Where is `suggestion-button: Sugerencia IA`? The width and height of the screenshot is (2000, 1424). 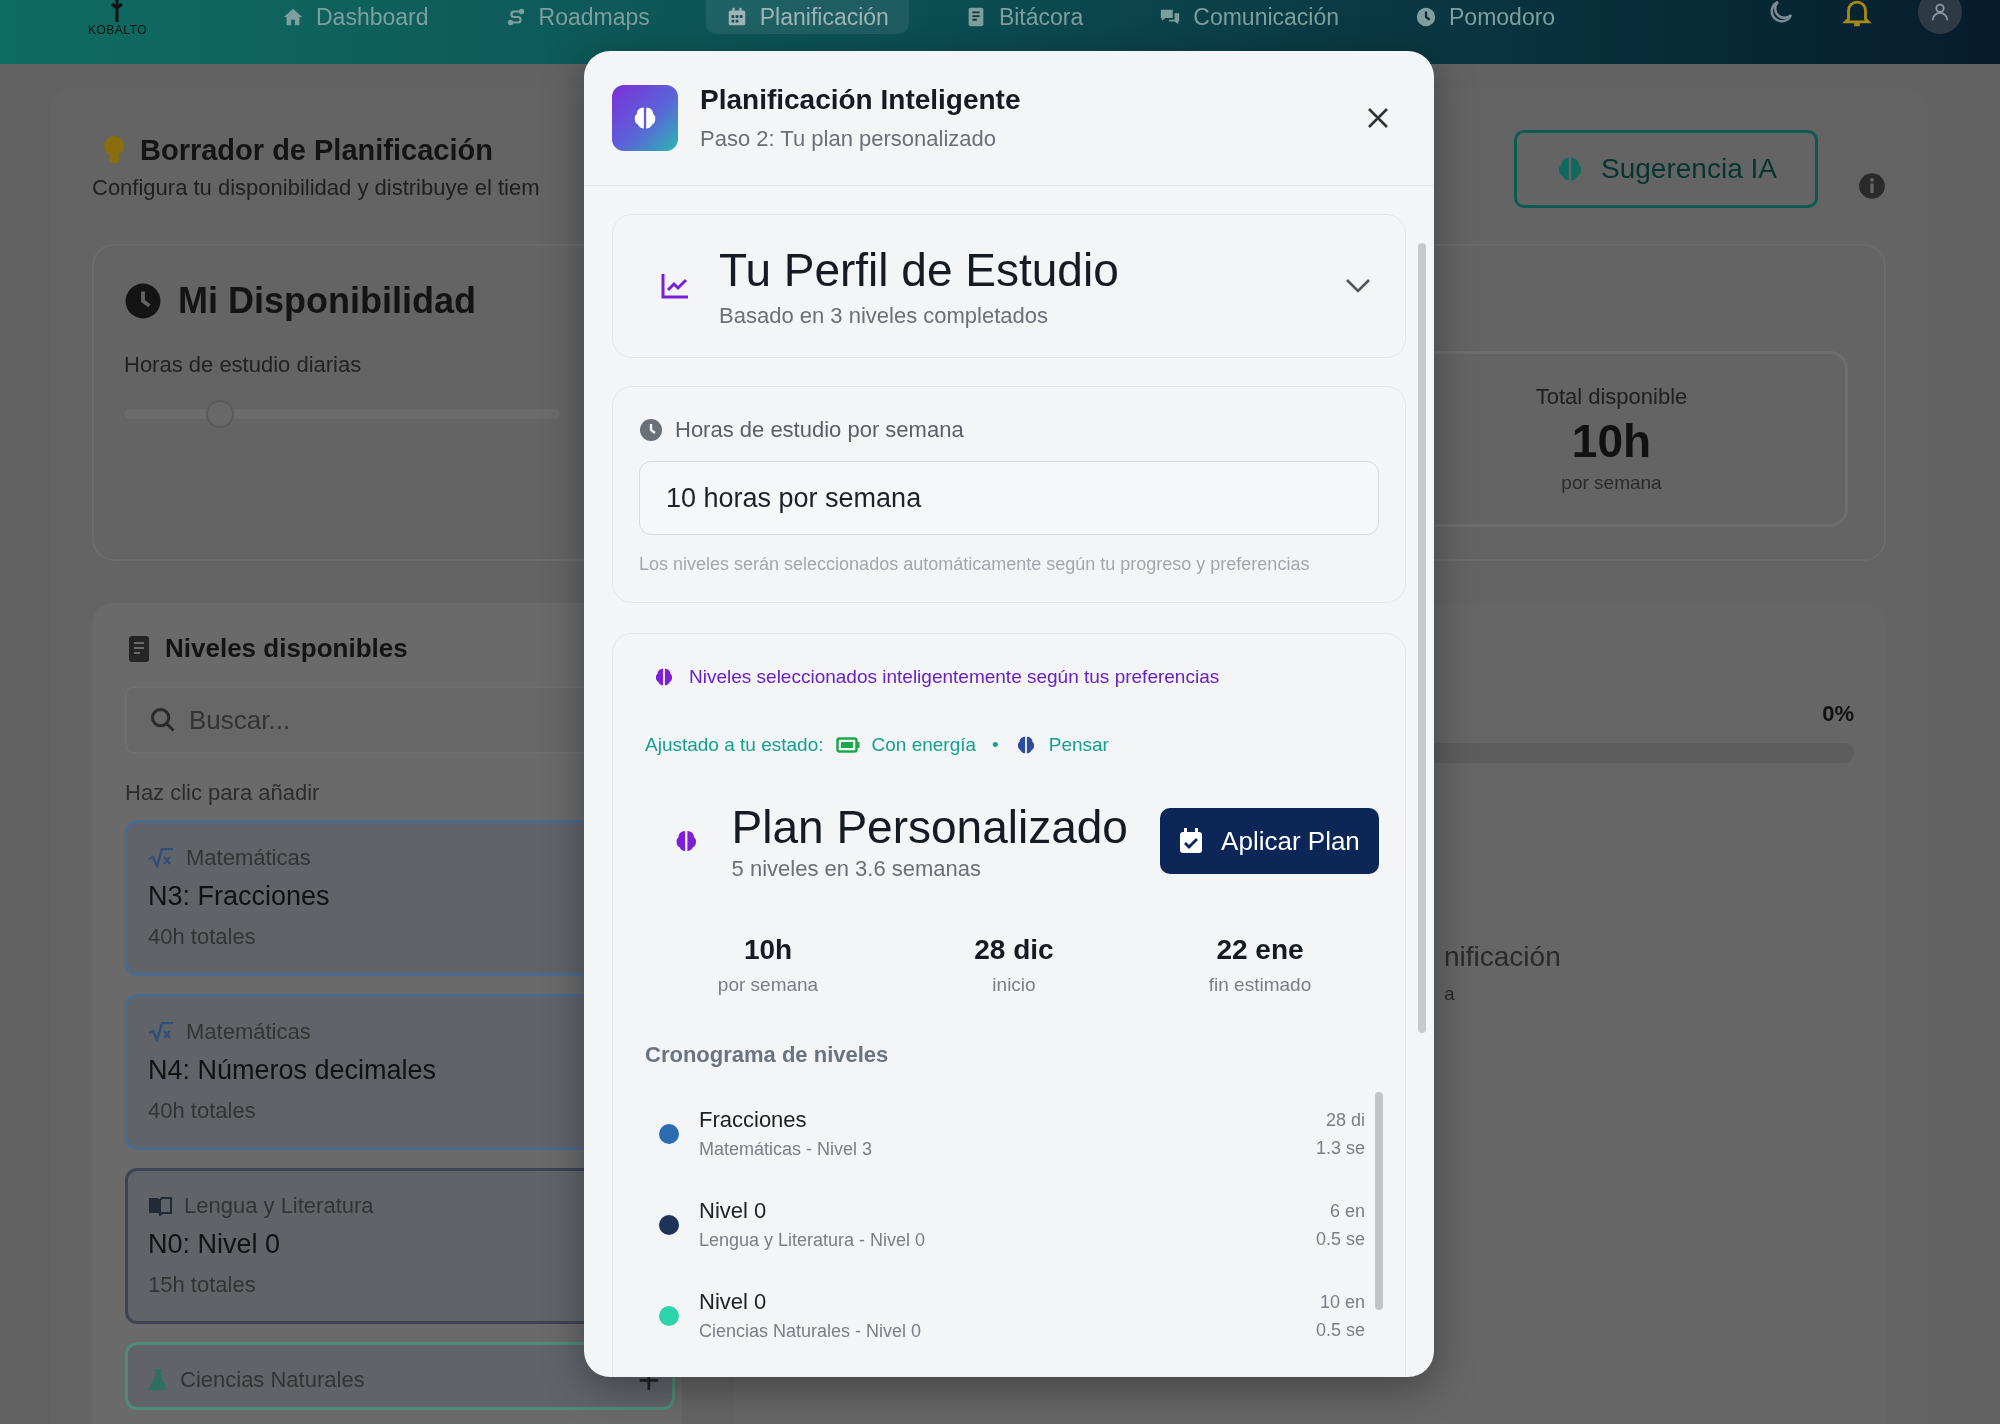 suggestion-button: Sugerencia IA is located at coordinates (1666, 169).